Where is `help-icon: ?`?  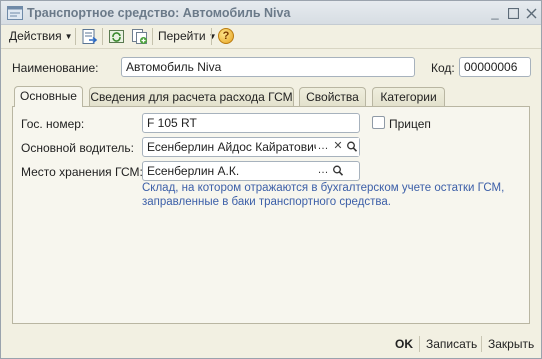
help-icon: ? is located at coordinates (226, 36).